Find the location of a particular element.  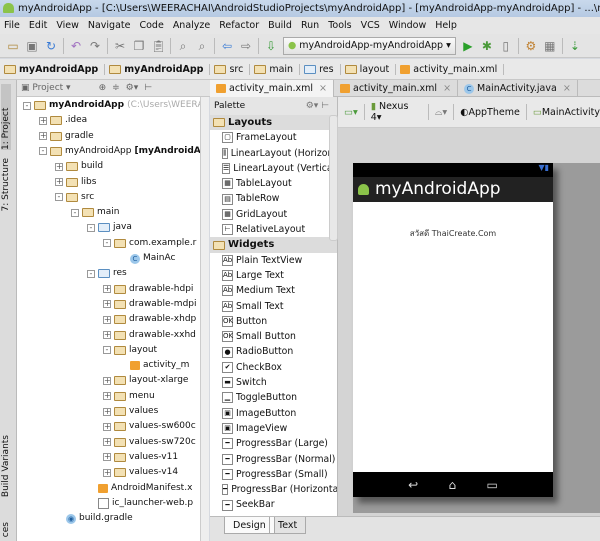

preview-textview: สวัสดี ThaiCreate.Com is located at coordinates (453, 233).